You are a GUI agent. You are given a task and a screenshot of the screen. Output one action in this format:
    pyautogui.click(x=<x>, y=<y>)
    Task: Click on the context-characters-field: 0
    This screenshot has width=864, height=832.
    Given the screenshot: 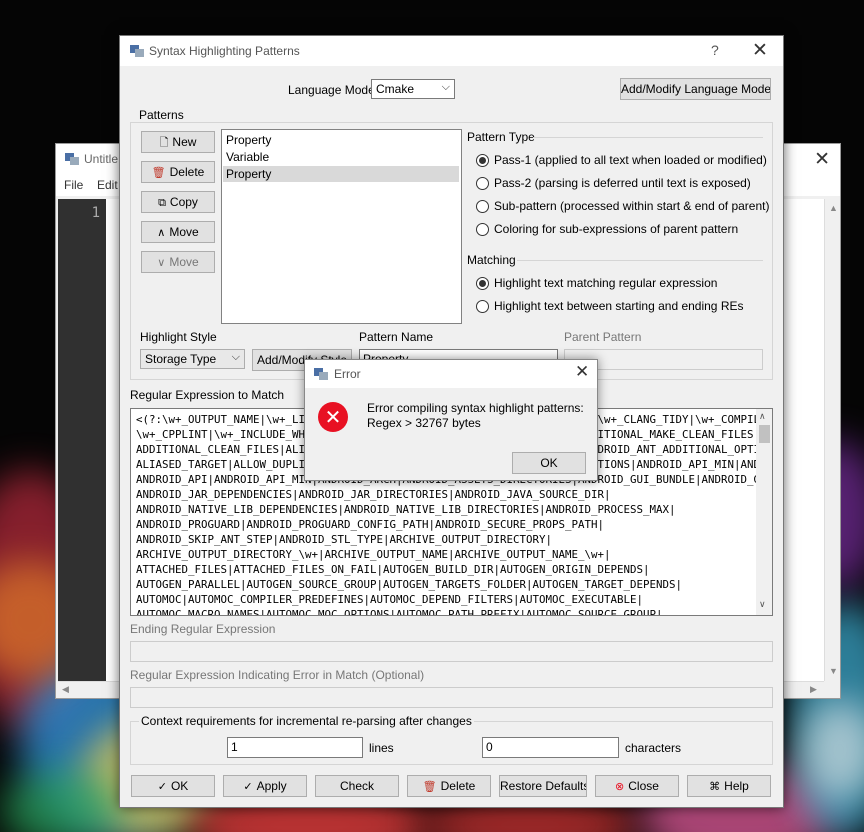 What is the action you would take?
    pyautogui.click(x=550, y=747)
    